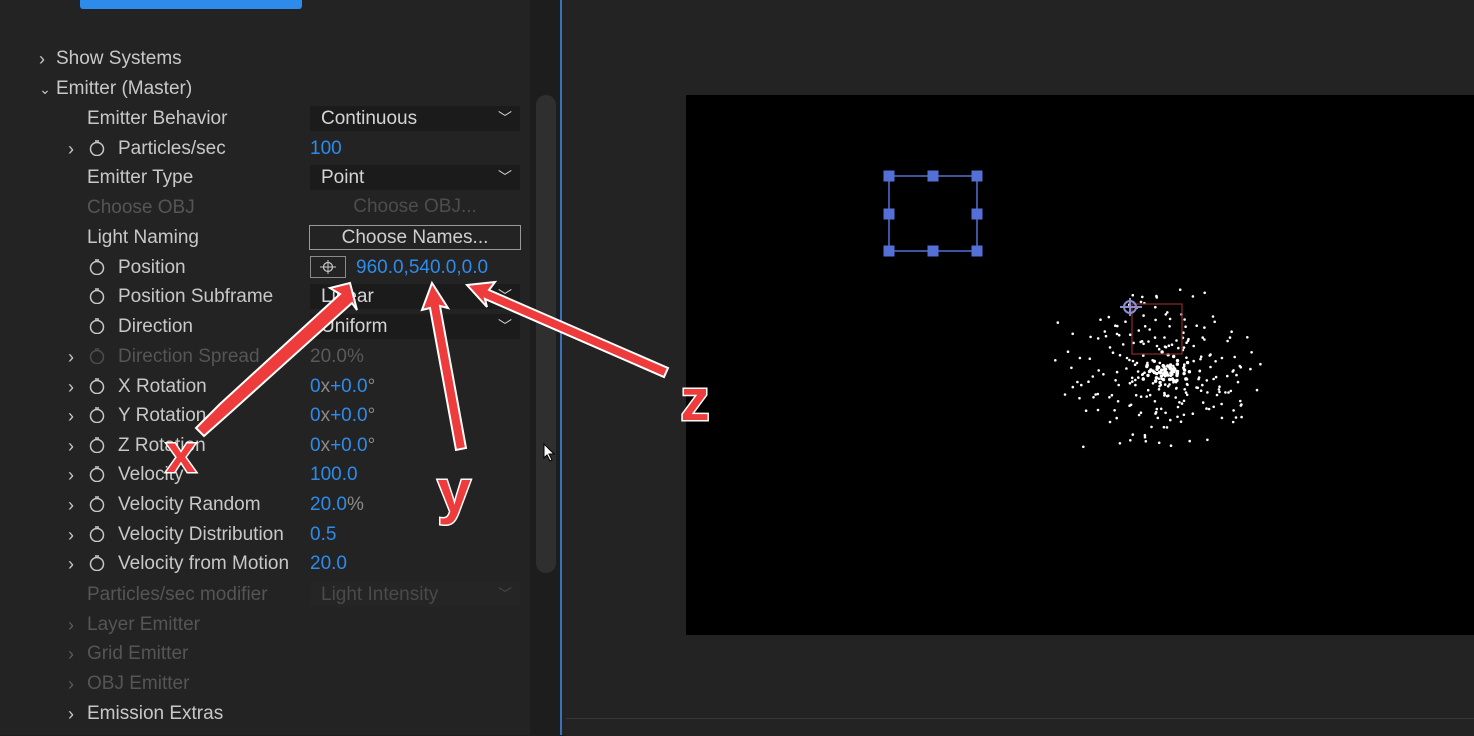 This screenshot has width=1474, height=736. Describe the element at coordinates (549, 452) in the screenshot. I see `mouse-cursor-icon` at that location.